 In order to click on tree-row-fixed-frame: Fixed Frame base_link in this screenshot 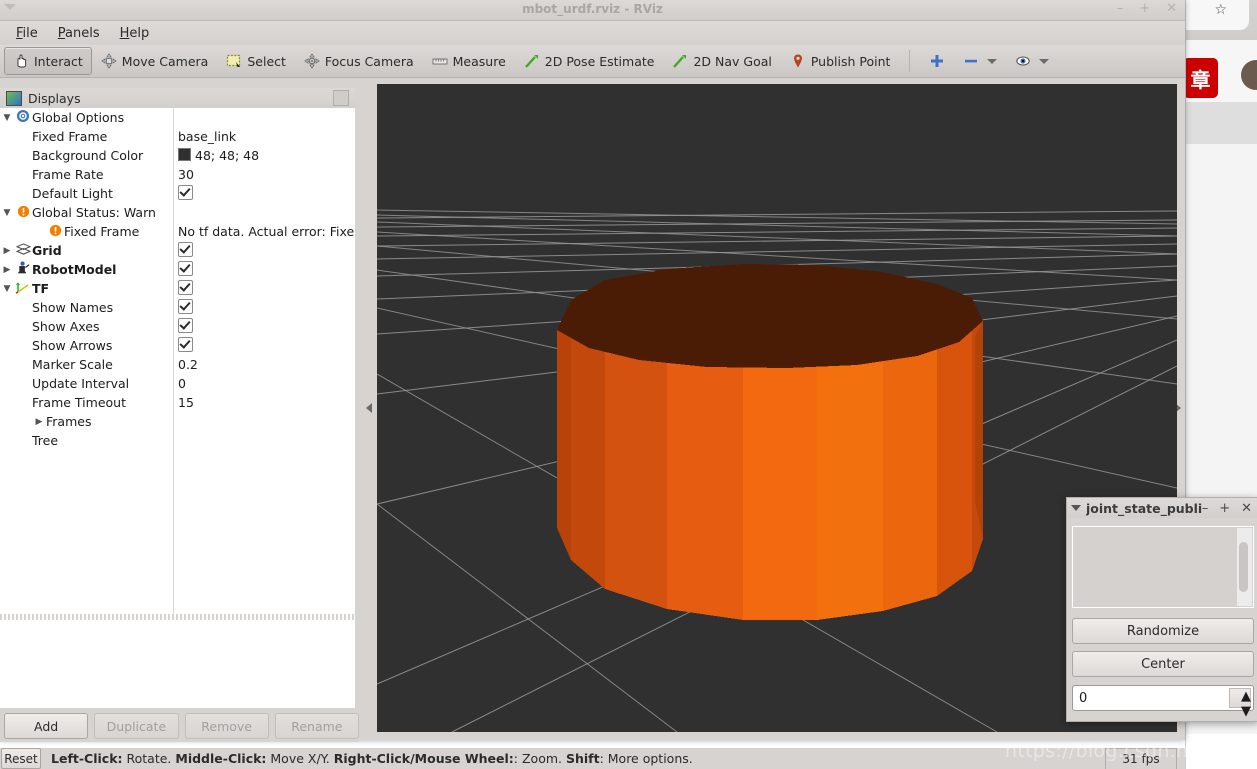, I will do `click(177, 136)`.